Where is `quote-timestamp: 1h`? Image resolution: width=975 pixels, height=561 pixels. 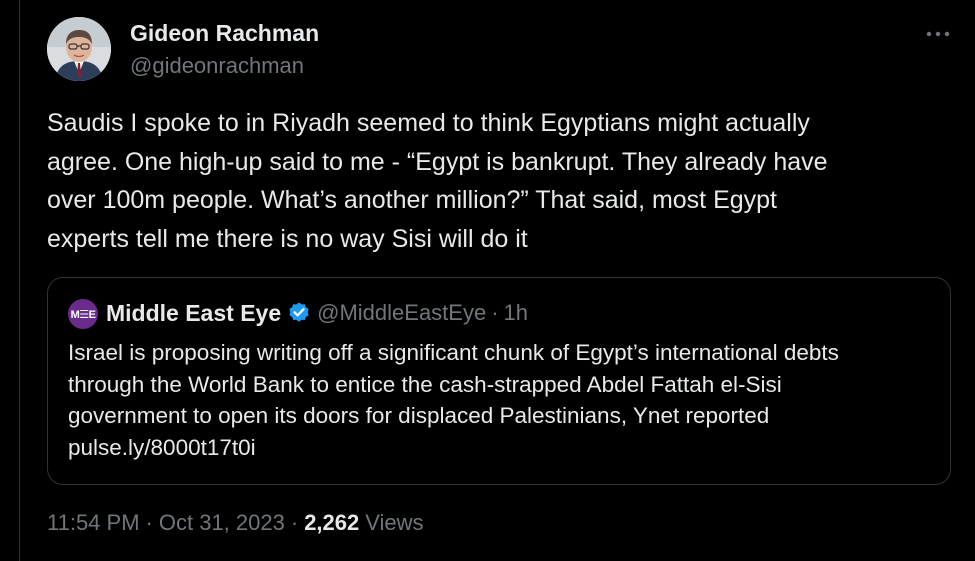 quote-timestamp: 1h is located at coordinates (516, 313).